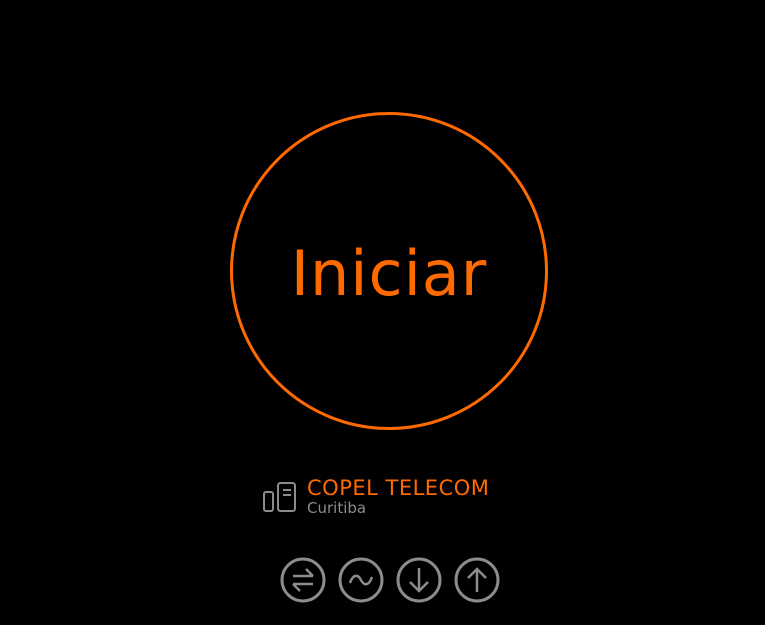 Image resolution: width=765 pixels, height=625 pixels. Describe the element at coordinates (303, 580) in the screenshot. I see `ping-icon` at that location.